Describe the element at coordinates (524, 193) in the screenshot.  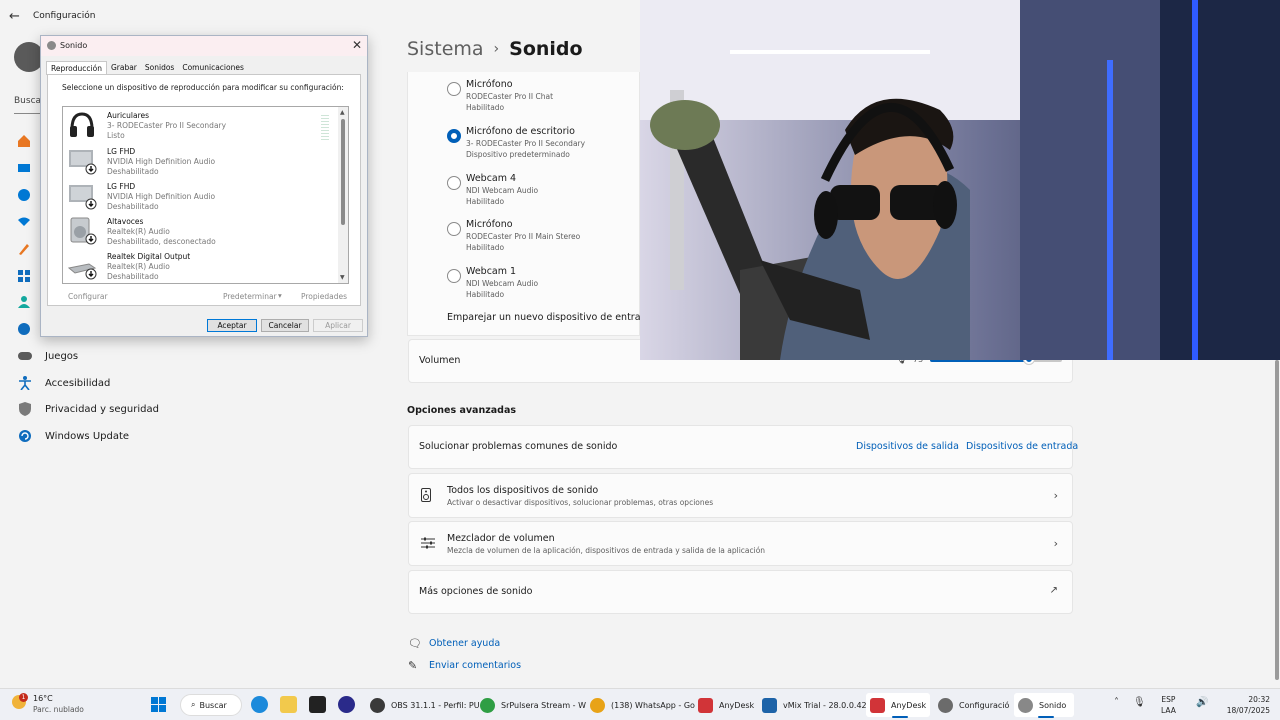
I see `input-device-row: Webcam 4 NDI Webcam Audio Habilitado` at that location.